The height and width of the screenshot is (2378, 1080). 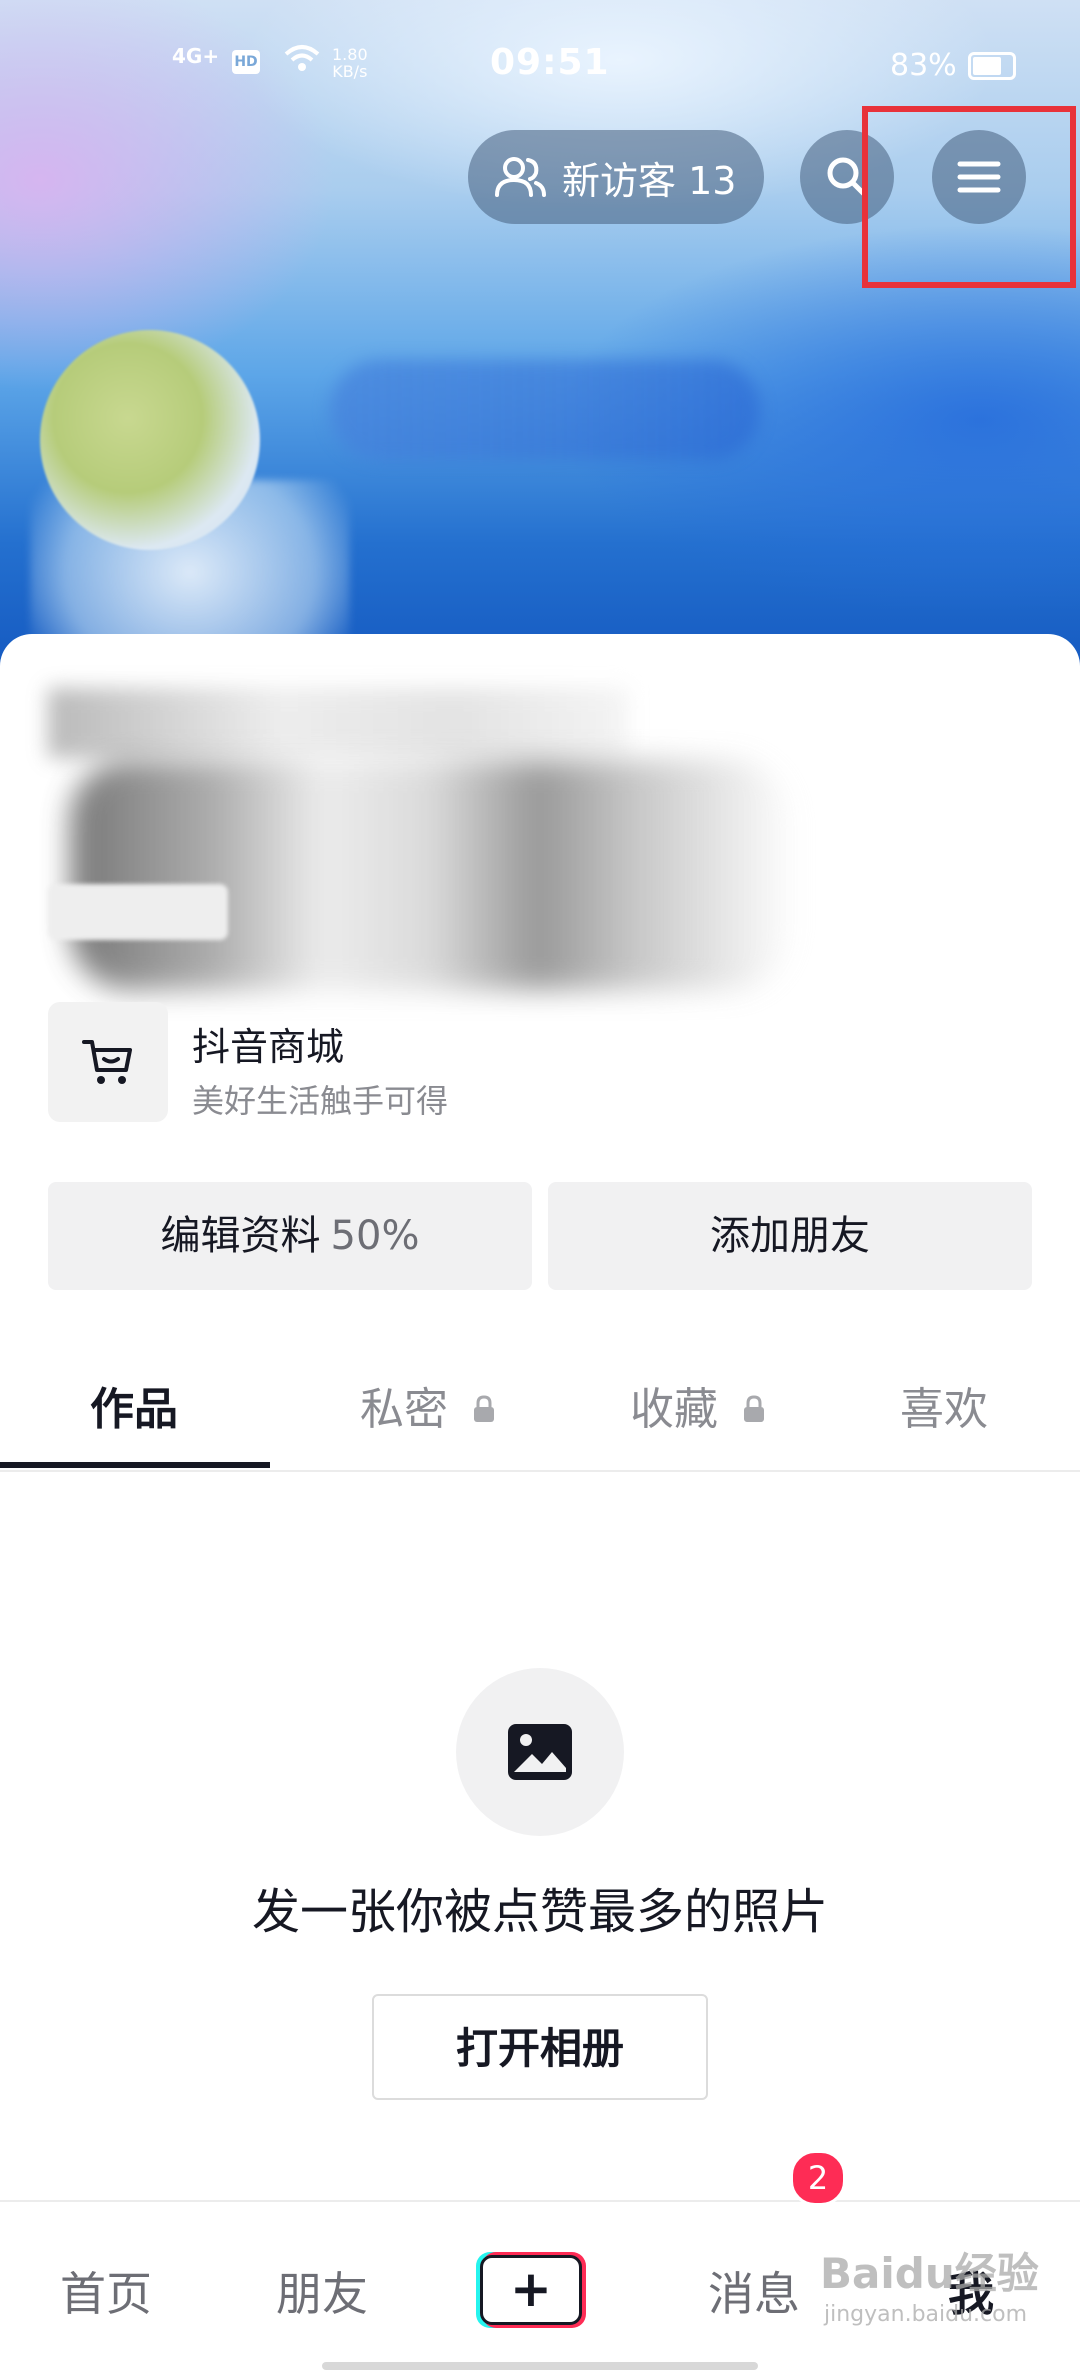 I want to click on tab-private: 私密, so click(x=428, y=1410).